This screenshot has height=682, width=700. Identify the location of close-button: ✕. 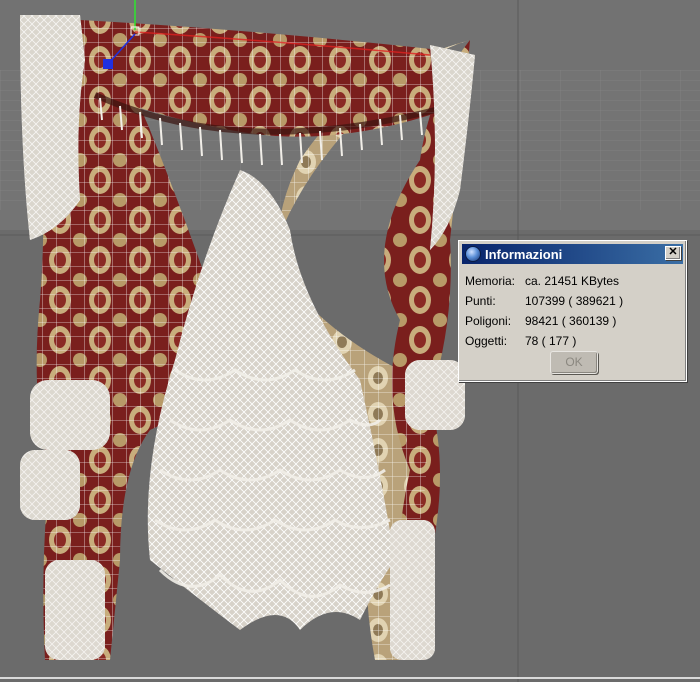
(673, 253).